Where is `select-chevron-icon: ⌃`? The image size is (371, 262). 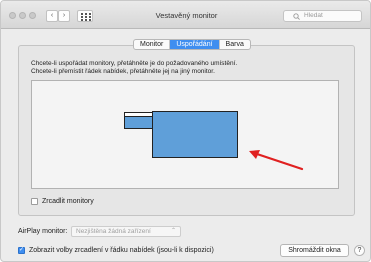 select-chevron-icon: ⌃ is located at coordinates (173, 231).